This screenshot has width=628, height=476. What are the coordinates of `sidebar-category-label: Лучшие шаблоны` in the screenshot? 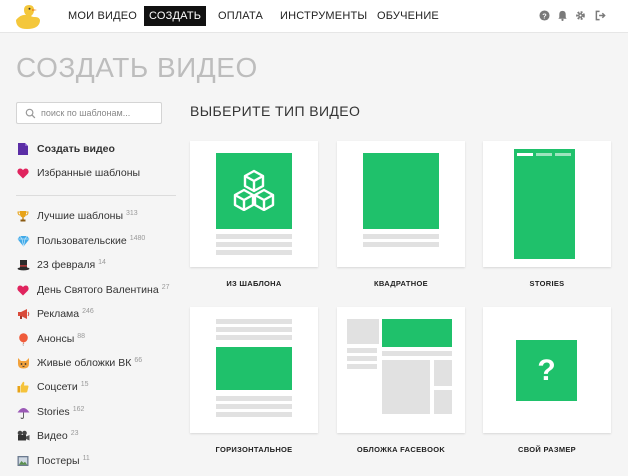 It's located at (80, 216).